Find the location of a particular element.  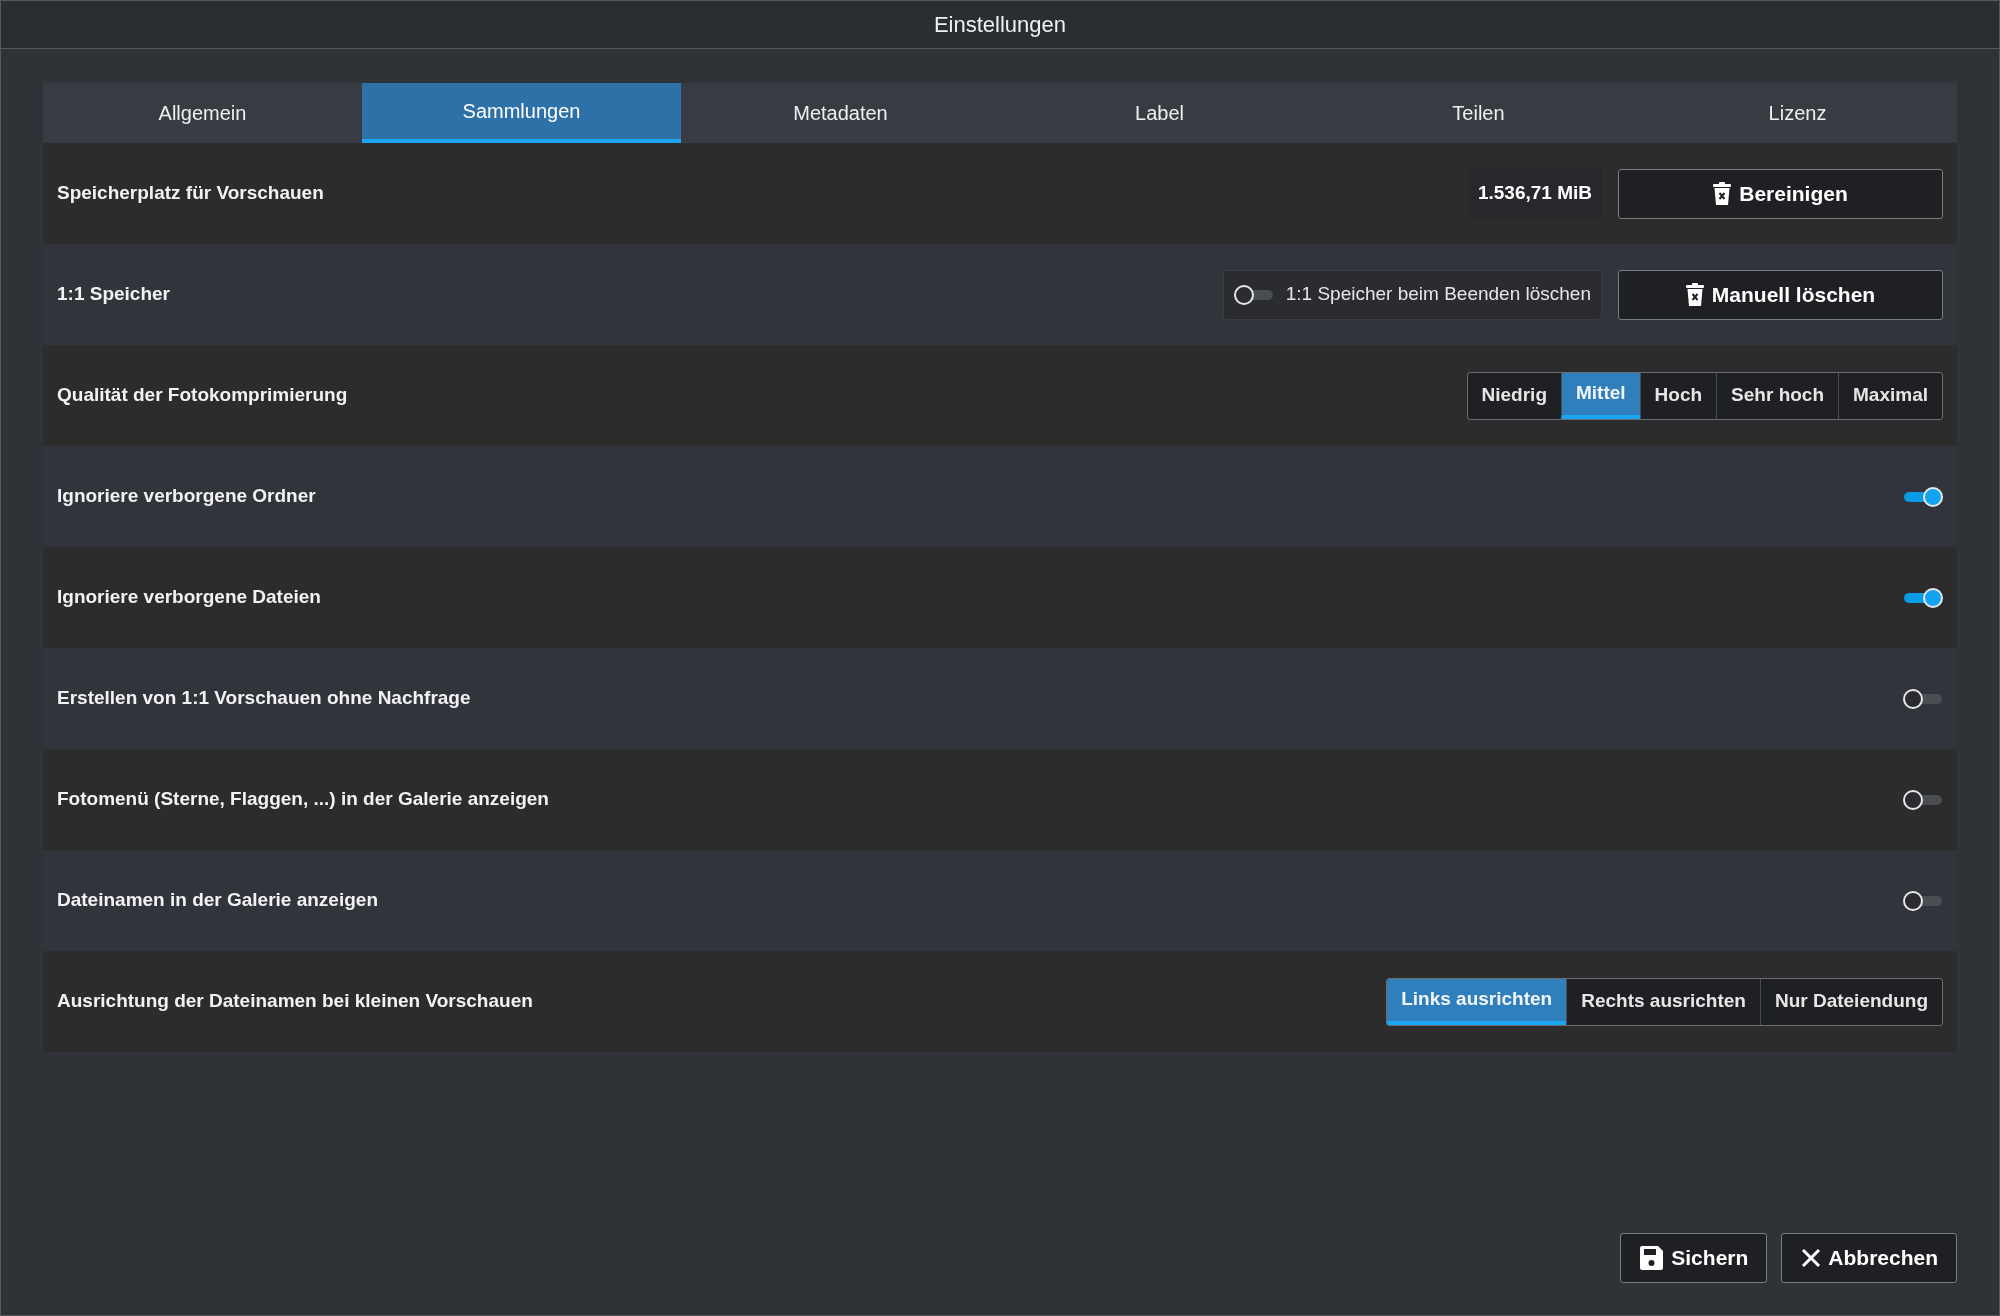

option-button: Nur Dateiendung is located at coordinates (1850, 1001).